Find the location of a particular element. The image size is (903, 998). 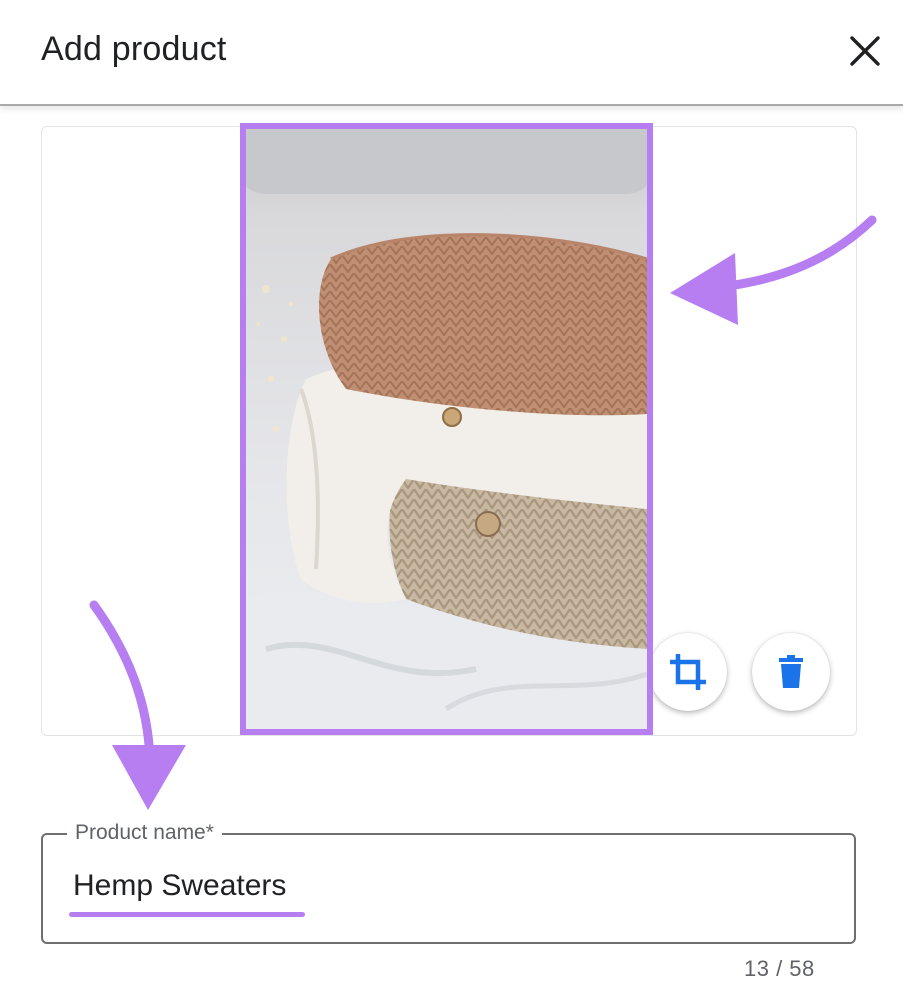

crop-icon is located at coordinates (688, 672).